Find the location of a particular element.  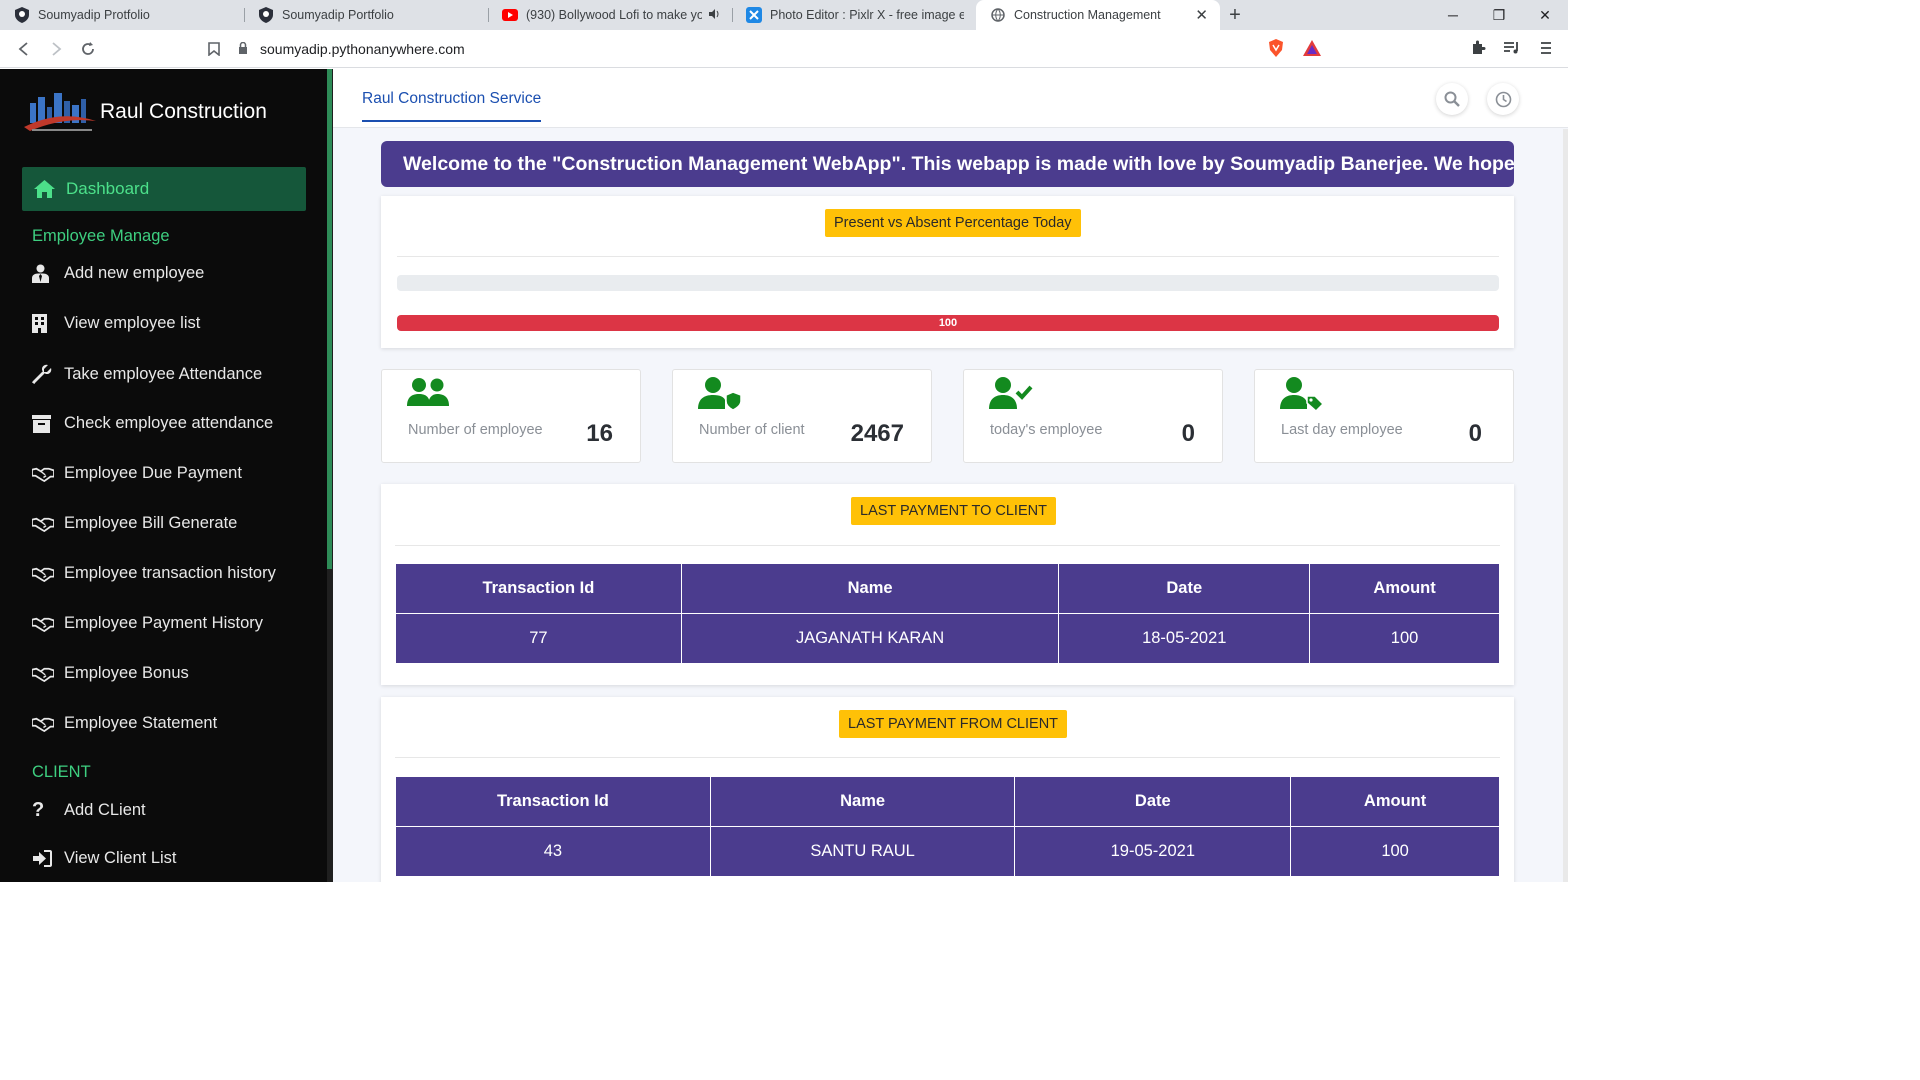

stat-card-last-day-employee: Last day employee 0 is located at coordinates (1384, 416).